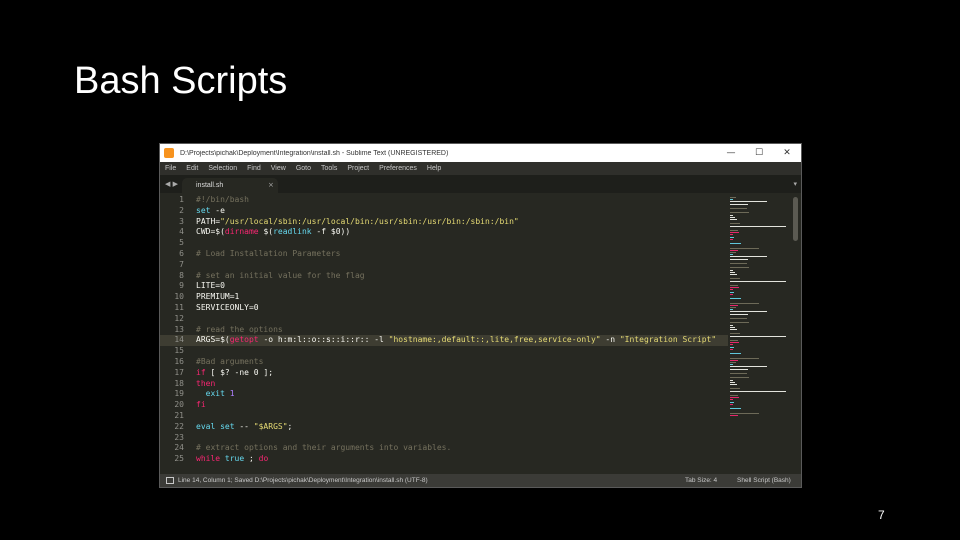 The image size is (960, 540). Describe the element at coordinates (268, 254) in the screenshot. I see `code-line: # Load Installation Parameters` at that location.